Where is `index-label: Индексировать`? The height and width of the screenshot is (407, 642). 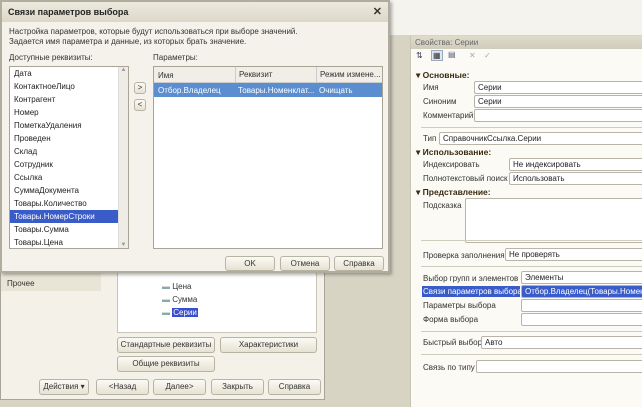
index-label: Индексировать is located at coordinates (451, 164).